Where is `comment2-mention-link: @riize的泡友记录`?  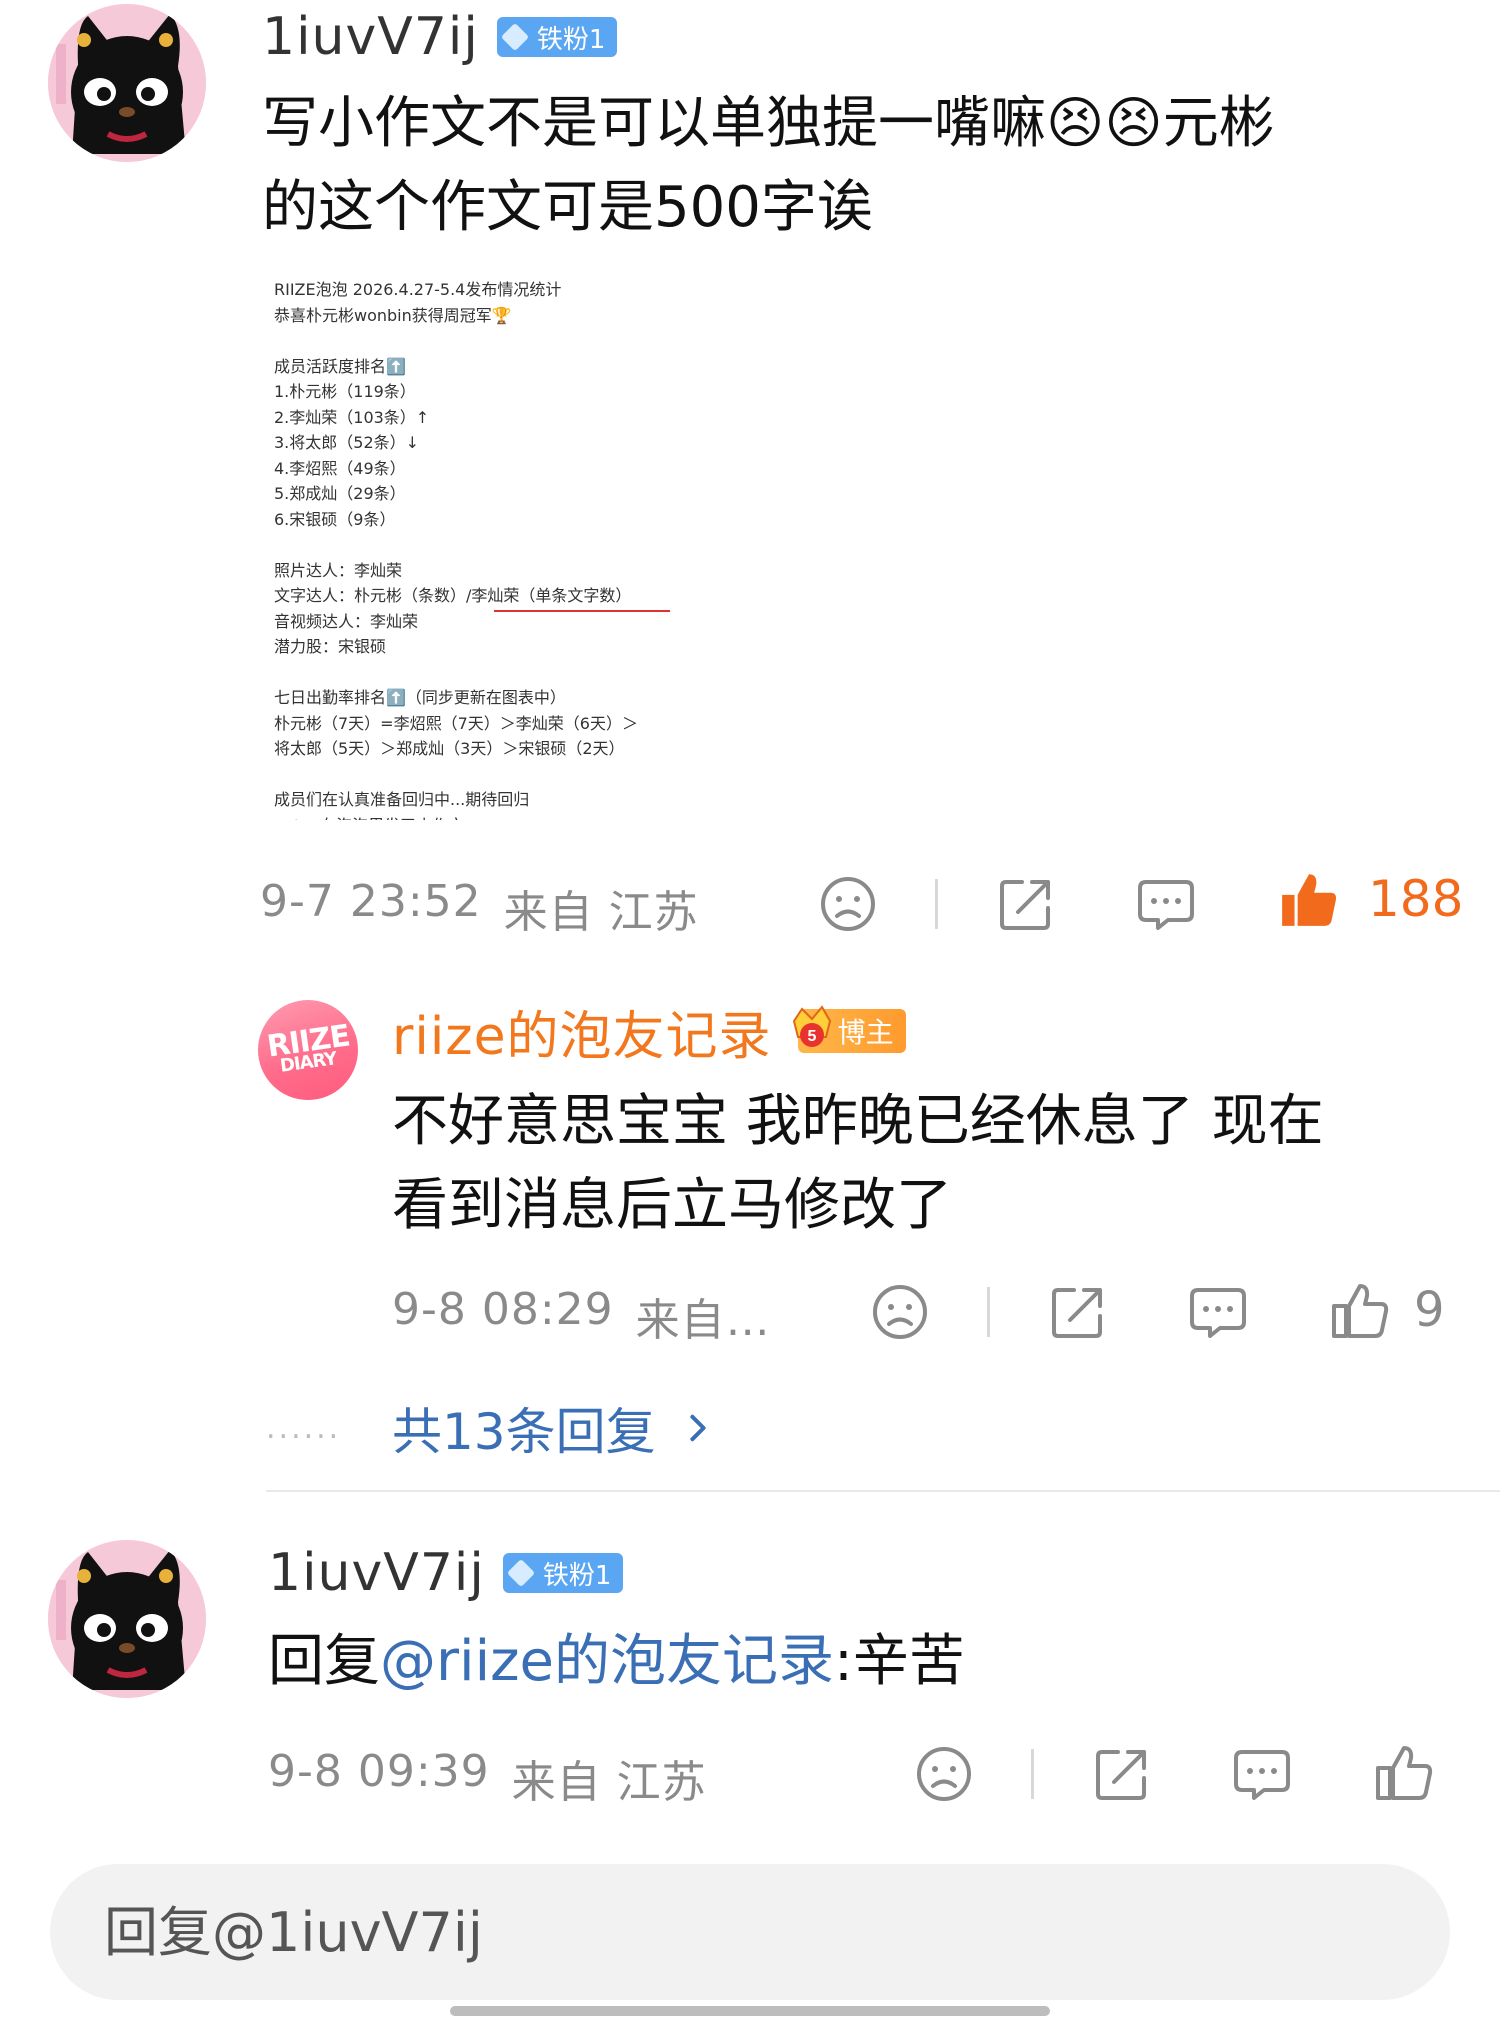 comment2-mention-link: @riize的泡友记录 is located at coordinates (607, 1661).